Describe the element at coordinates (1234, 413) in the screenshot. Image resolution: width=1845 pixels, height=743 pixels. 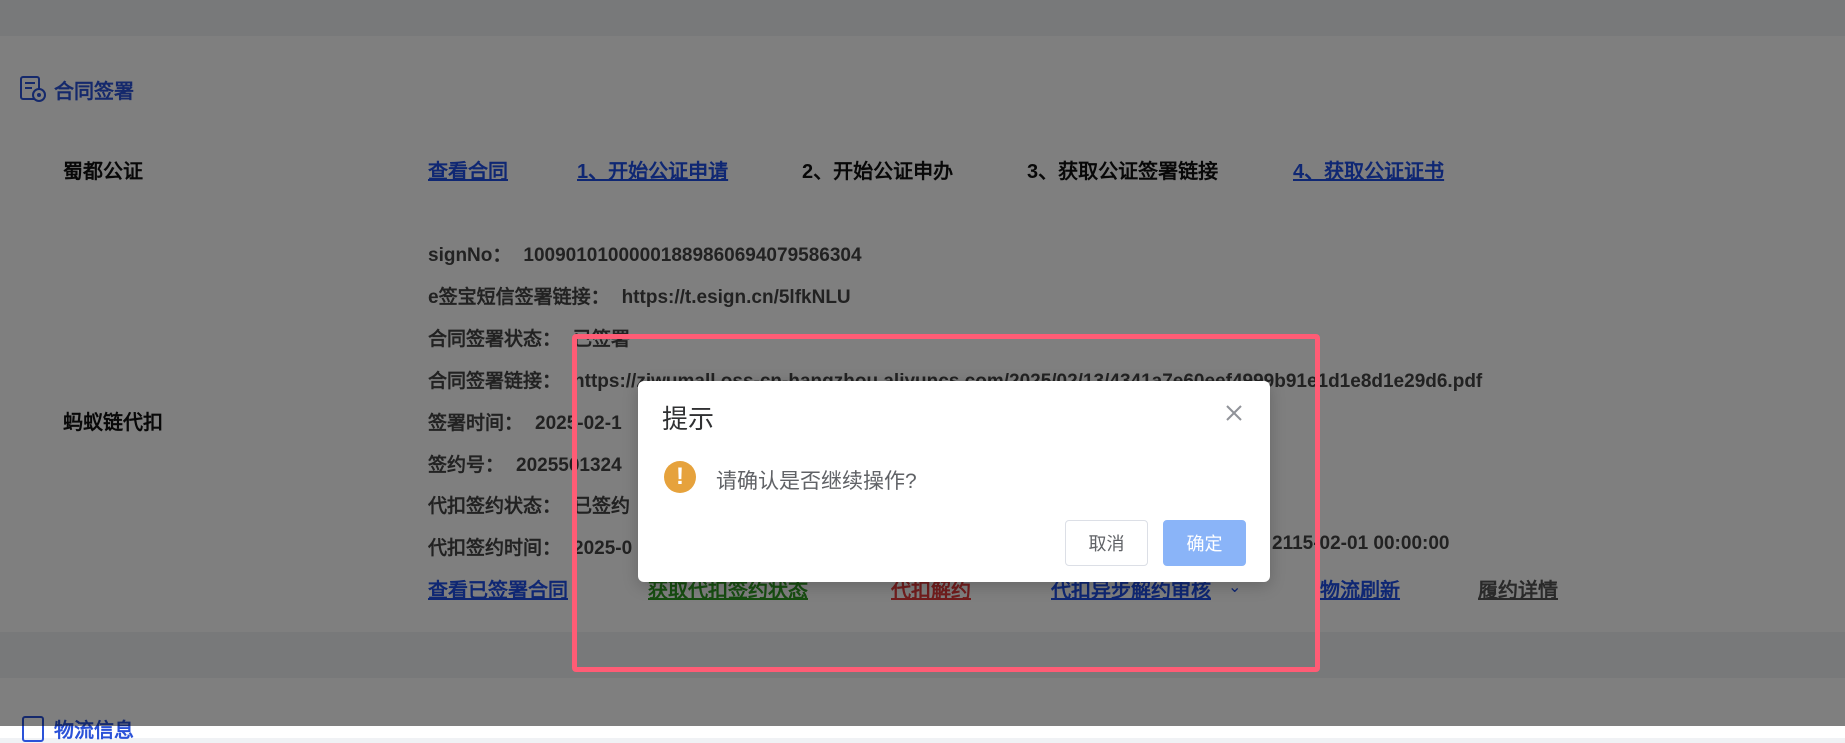
I see `close-icon` at that location.